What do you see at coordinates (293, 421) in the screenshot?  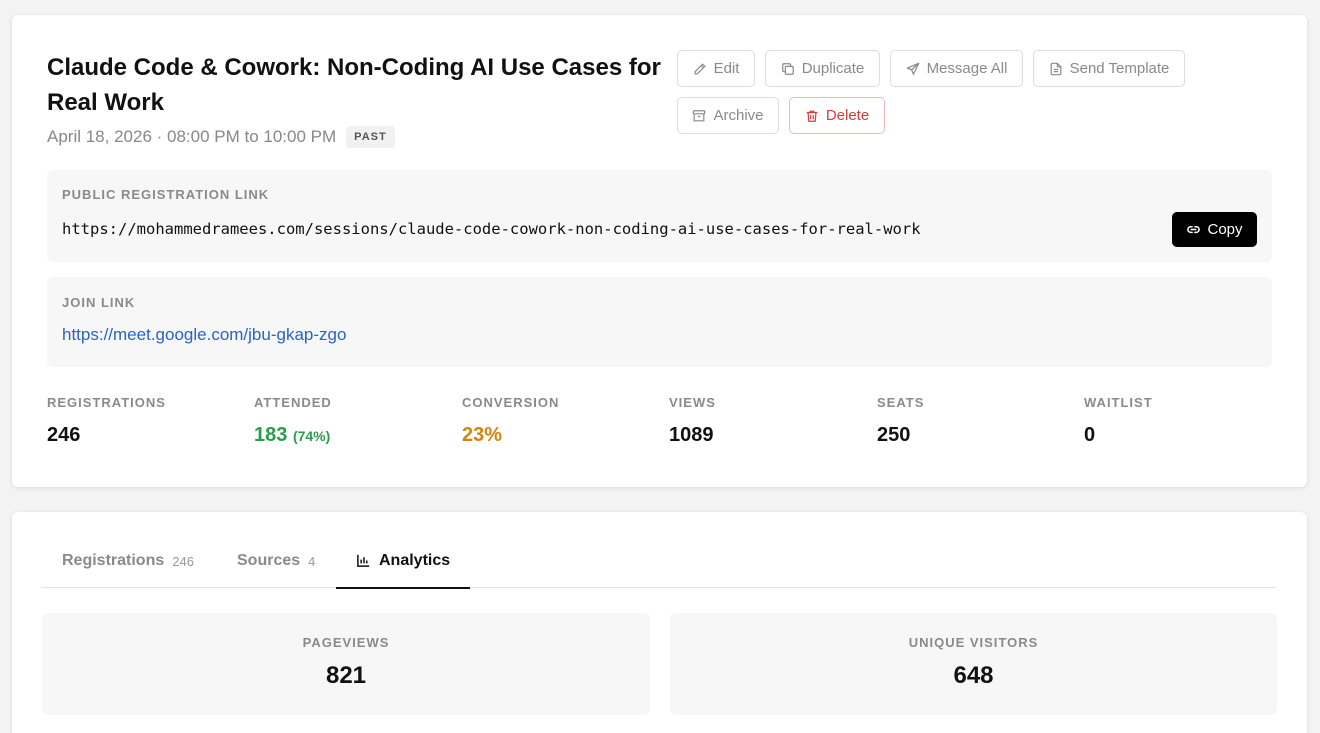 I see `stat-attended: ATTENDED 183 (74%)` at bounding box center [293, 421].